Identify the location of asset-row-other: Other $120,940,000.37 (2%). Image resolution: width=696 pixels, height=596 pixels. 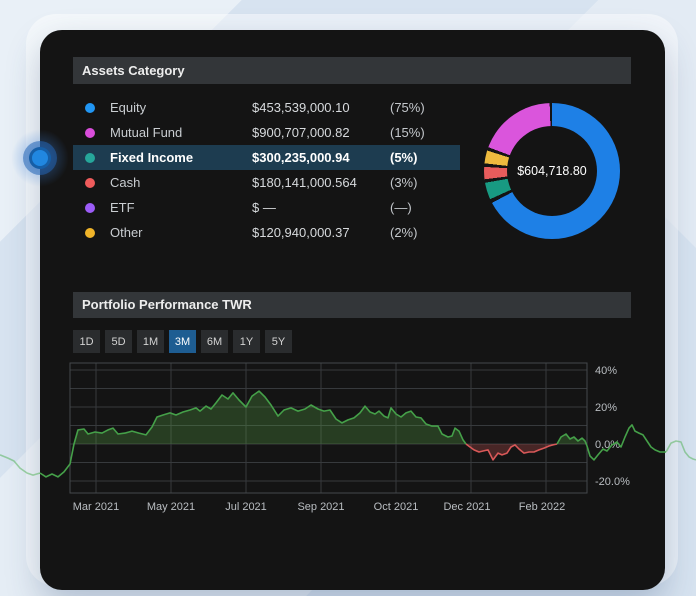
(266, 232).